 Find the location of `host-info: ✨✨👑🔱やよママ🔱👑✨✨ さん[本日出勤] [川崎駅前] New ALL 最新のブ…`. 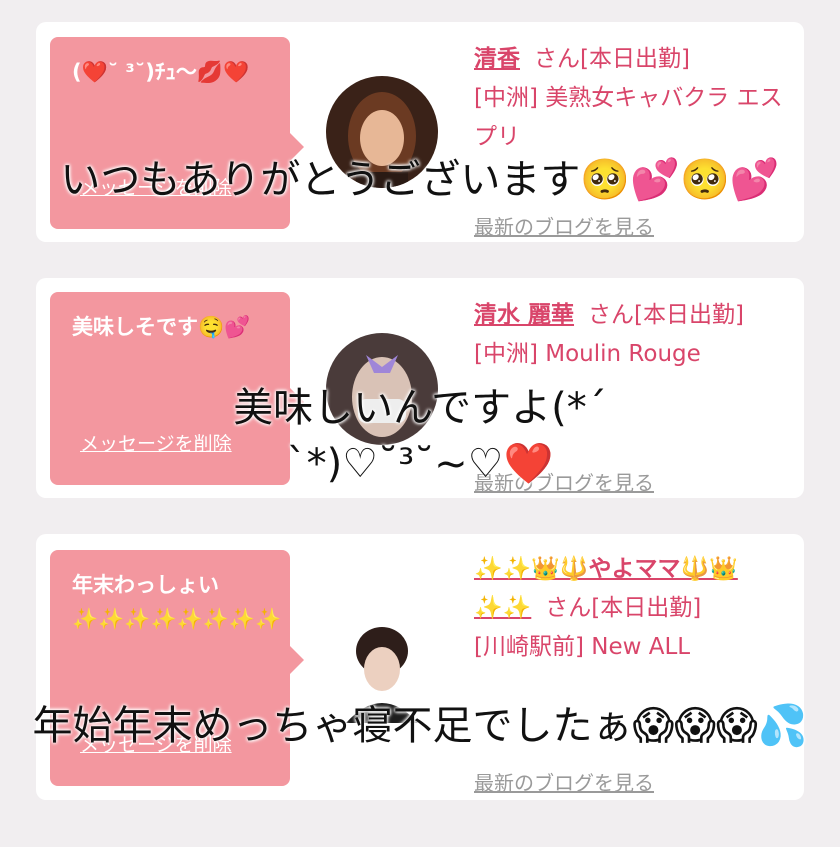

host-info: ✨✨👑🔱やよママ🔱👑✨✨ さん[本日出勤] [川崎駅前] New ALL 最新のブ… is located at coordinates (629, 672).